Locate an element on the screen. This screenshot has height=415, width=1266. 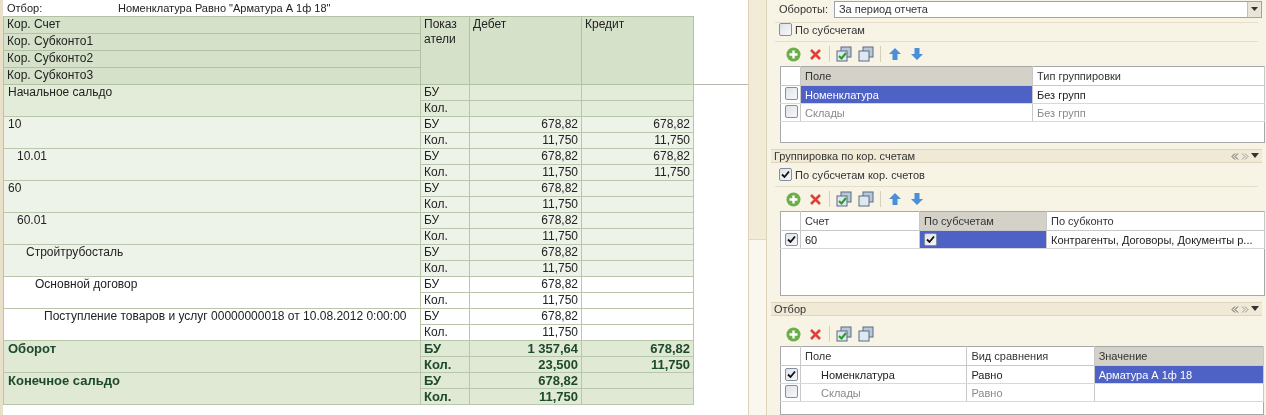
row-label: Поступление товаров и услуг 00000000018 от 10.08.2012 0:00:00 is located at coordinates (212, 324).